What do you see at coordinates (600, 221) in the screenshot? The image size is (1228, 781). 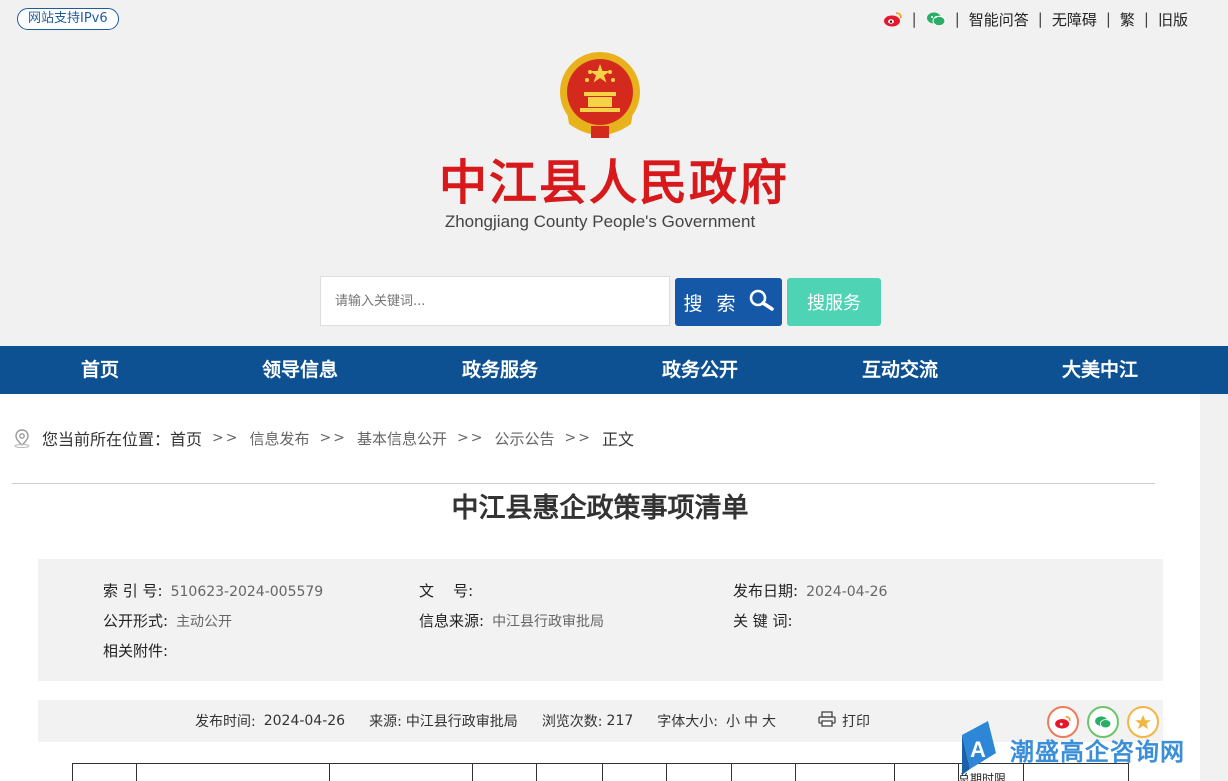 I see `site-subtitle: Zhongjiang County People's Government` at bounding box center [600, 221].